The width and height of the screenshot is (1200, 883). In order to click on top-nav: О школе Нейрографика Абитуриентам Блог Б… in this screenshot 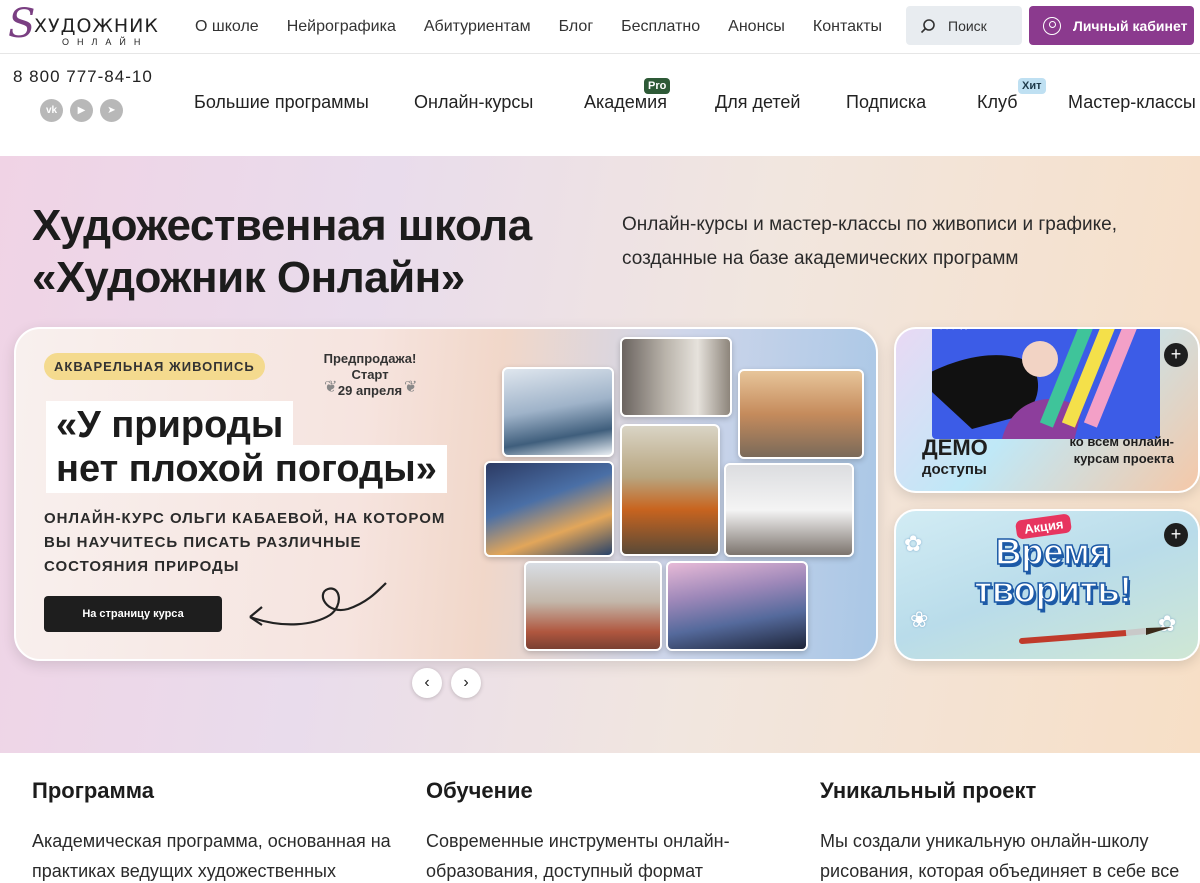, I will do `click(538, 27)`.